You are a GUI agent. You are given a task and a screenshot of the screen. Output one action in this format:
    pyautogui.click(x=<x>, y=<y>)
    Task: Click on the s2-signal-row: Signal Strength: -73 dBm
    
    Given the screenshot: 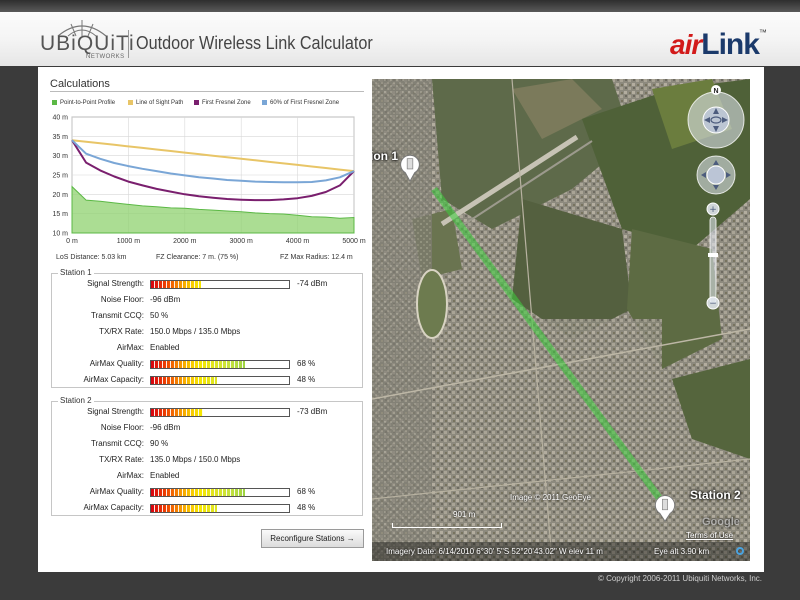 What is the action you would take?
    pyautogui.click(x=207, y=413)
    